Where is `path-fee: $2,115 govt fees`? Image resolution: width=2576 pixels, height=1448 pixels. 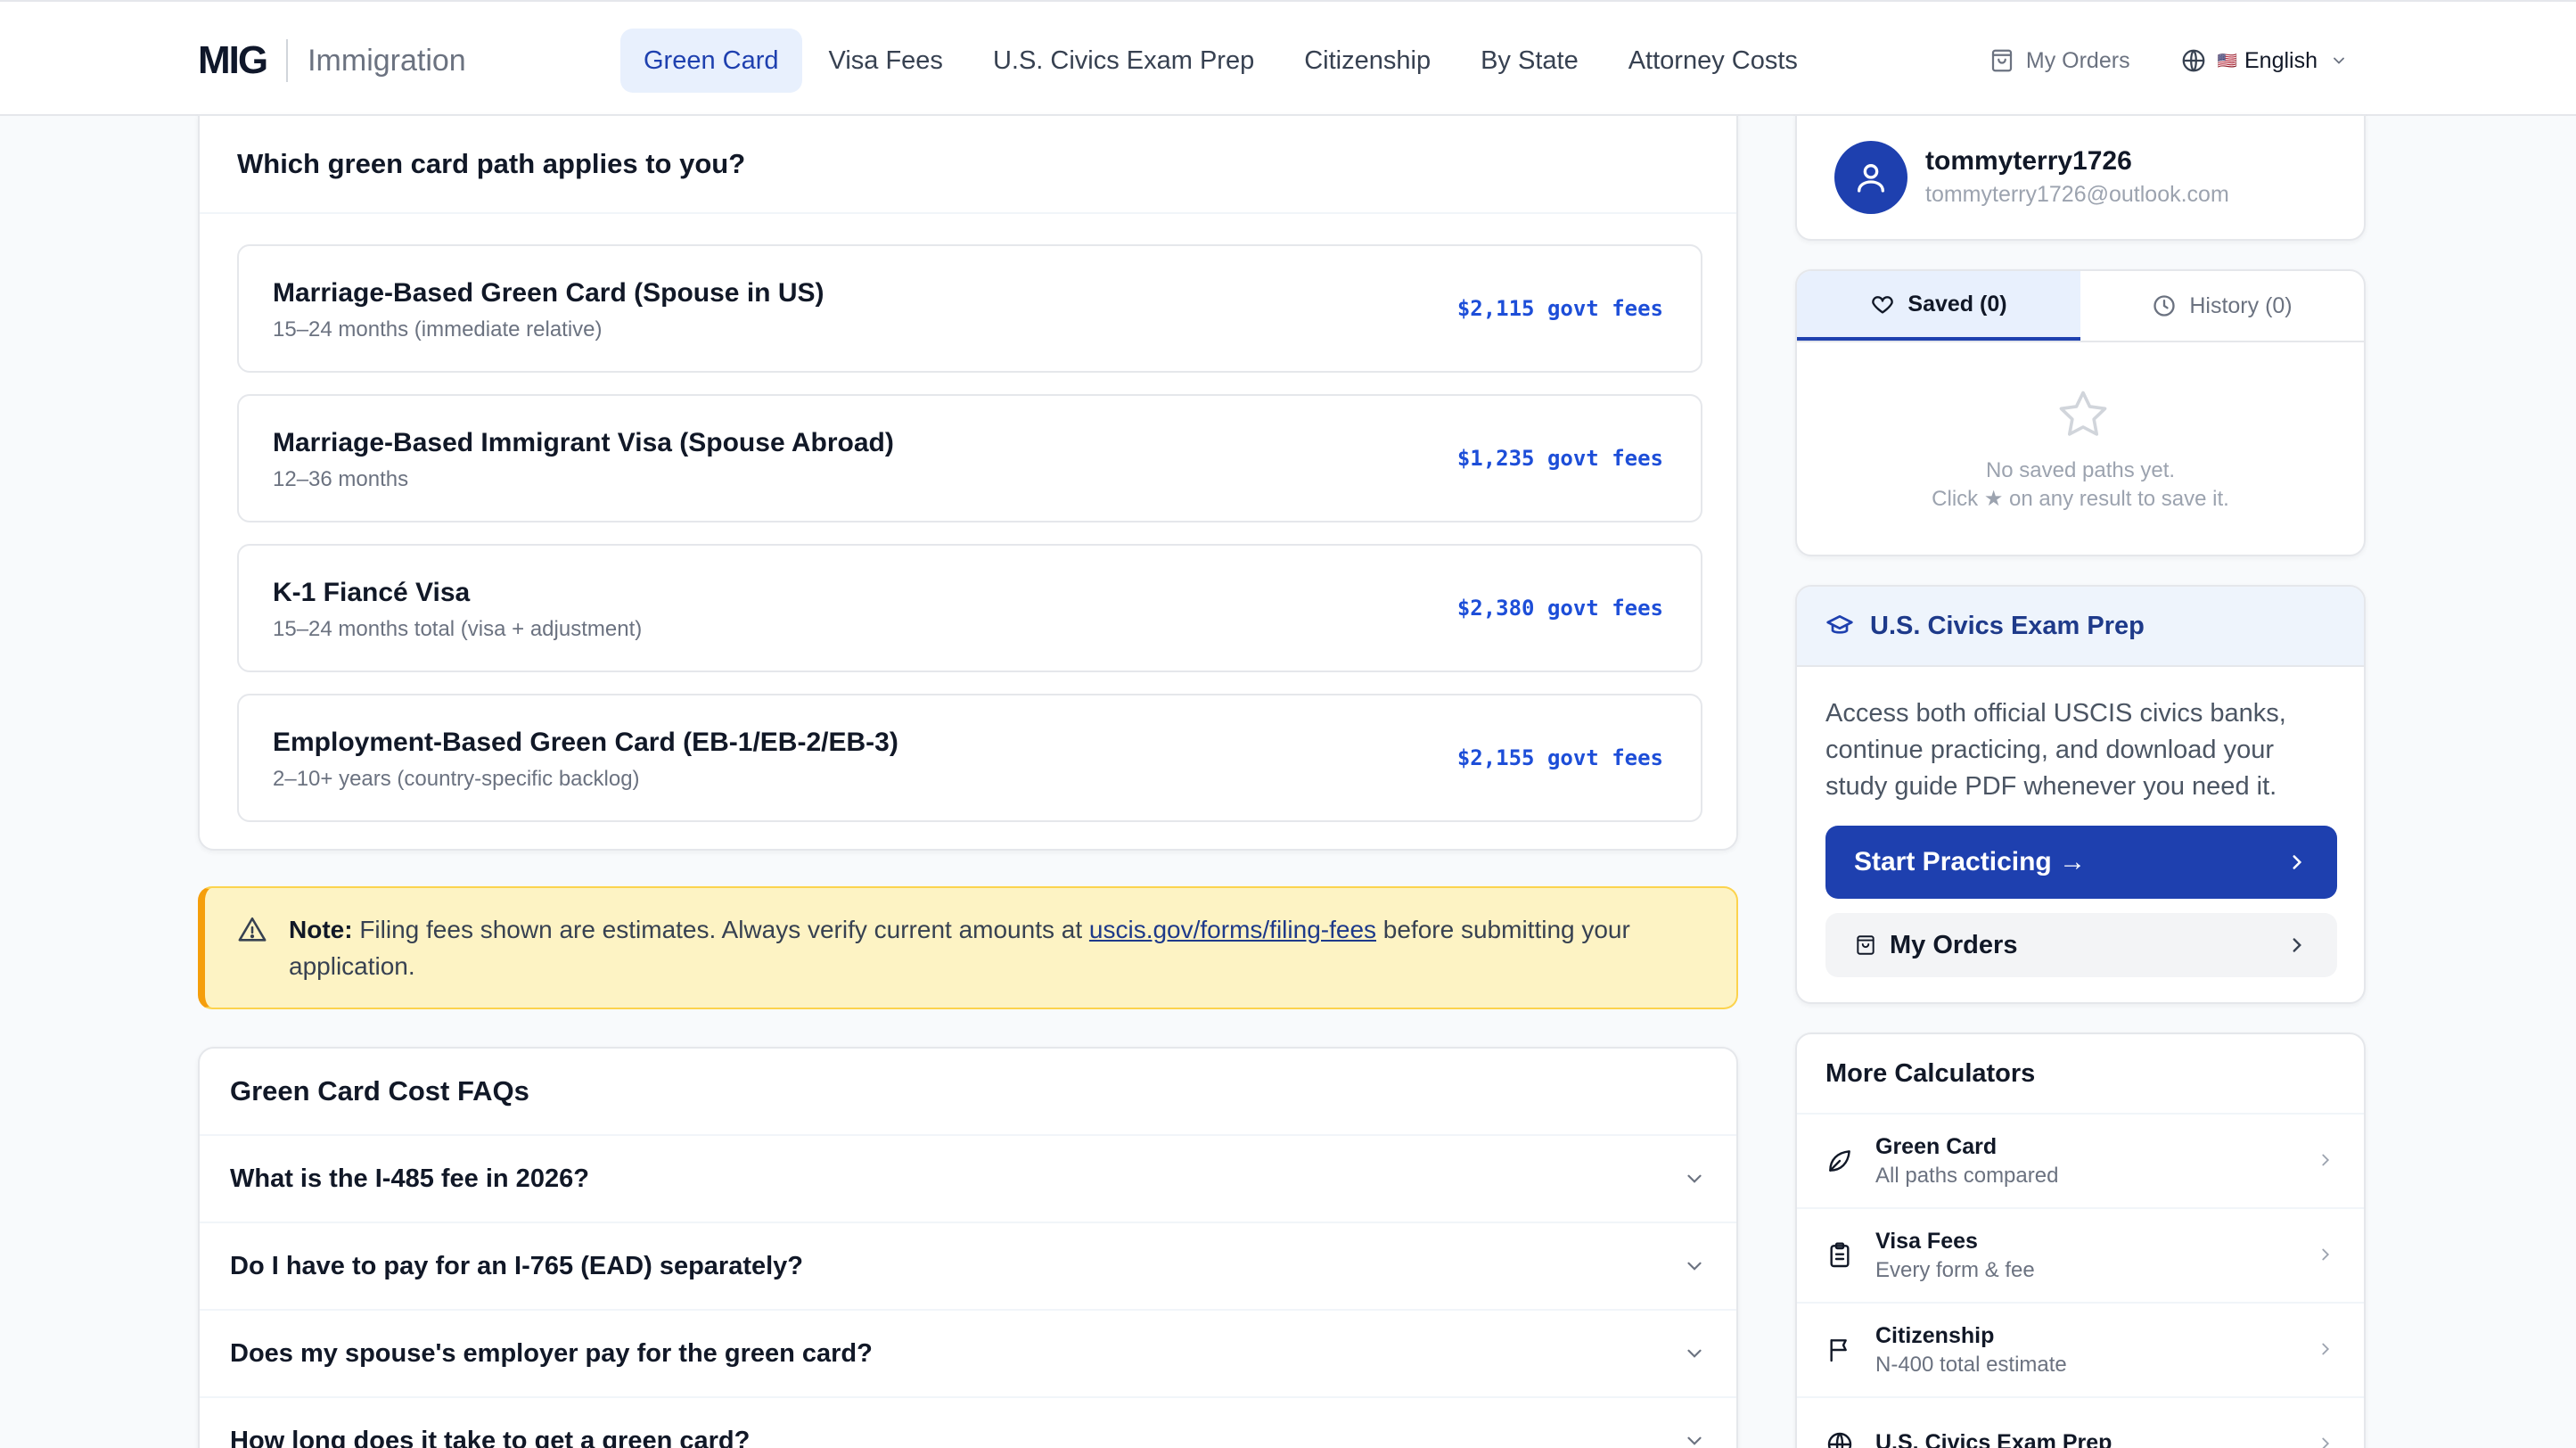
path-fee: $2,115 govt fees is located at coordinates (1560, 308).